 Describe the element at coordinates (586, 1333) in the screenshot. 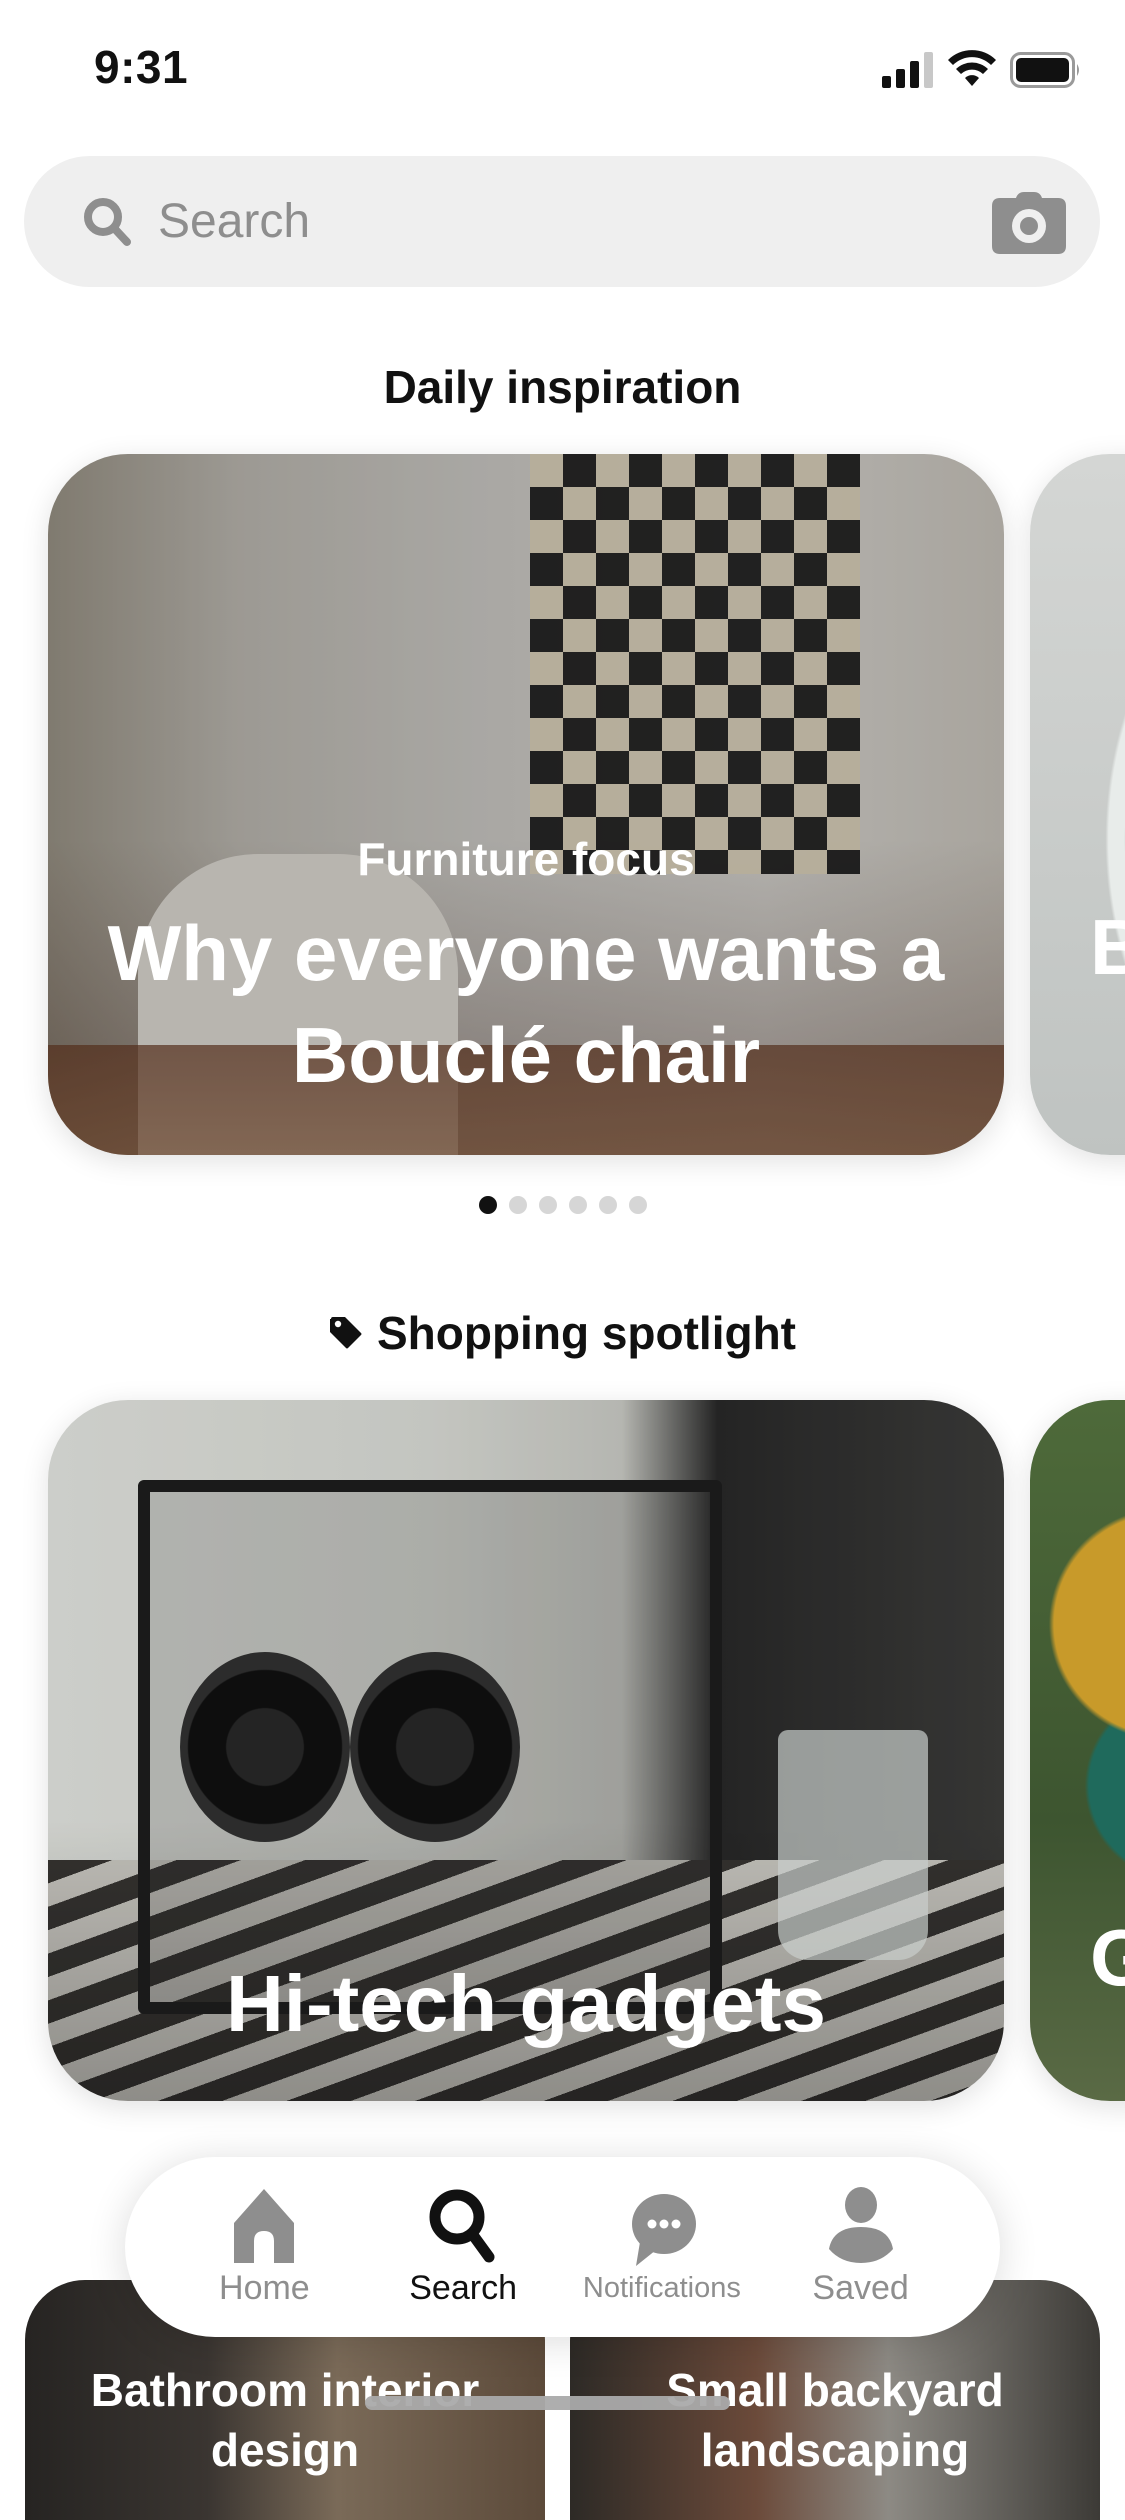

I see `section-heading-text: Shopping spotlight` at that location.